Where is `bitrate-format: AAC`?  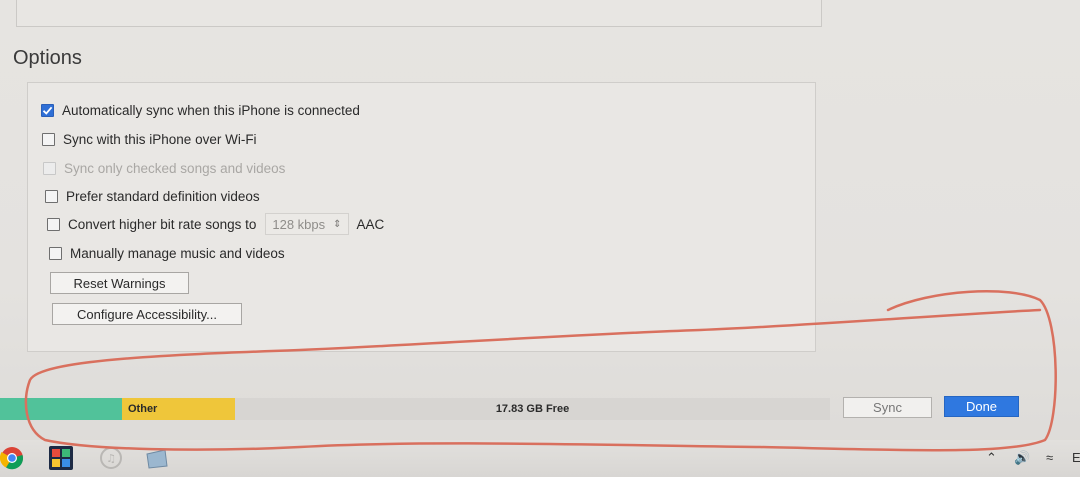
bitrate-format: AAC is located at coordinates (370, 224).